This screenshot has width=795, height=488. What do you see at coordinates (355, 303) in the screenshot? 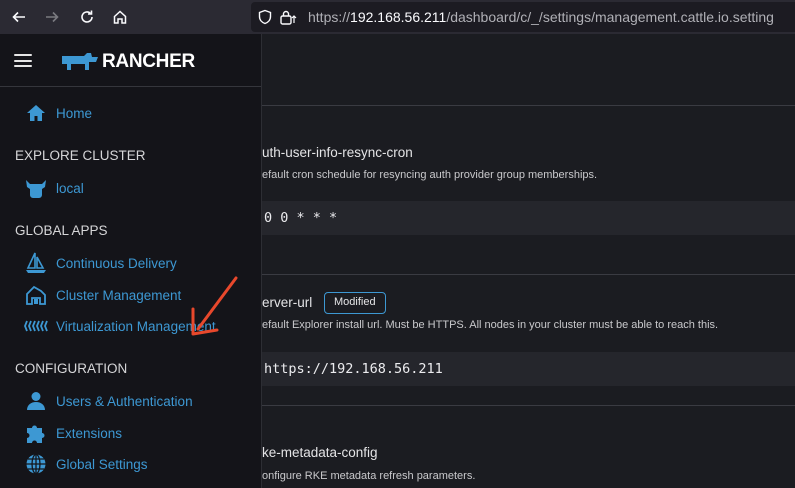
I see `modified-badge: Modified` at bounding box center [355, 303].